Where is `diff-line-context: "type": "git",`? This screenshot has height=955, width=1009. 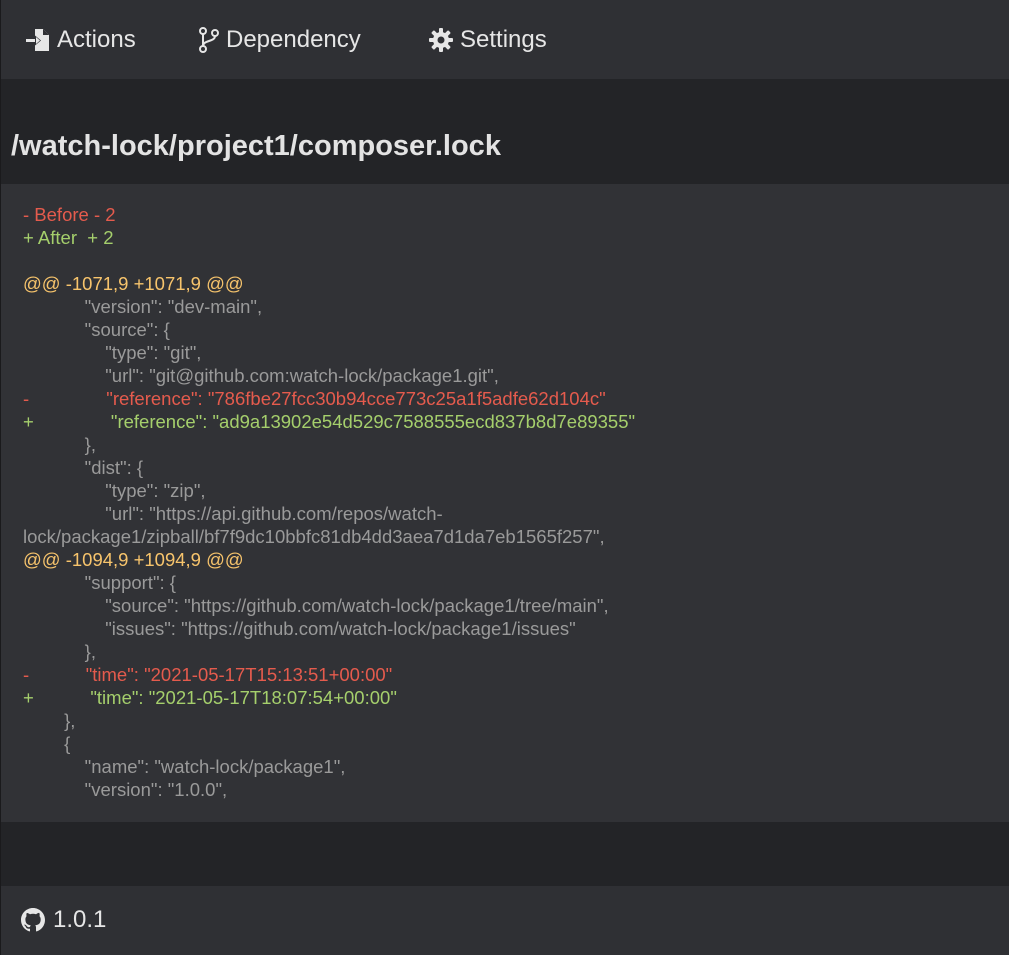
diff-line-context: "type": "git", is located at coordinates (112, 352).